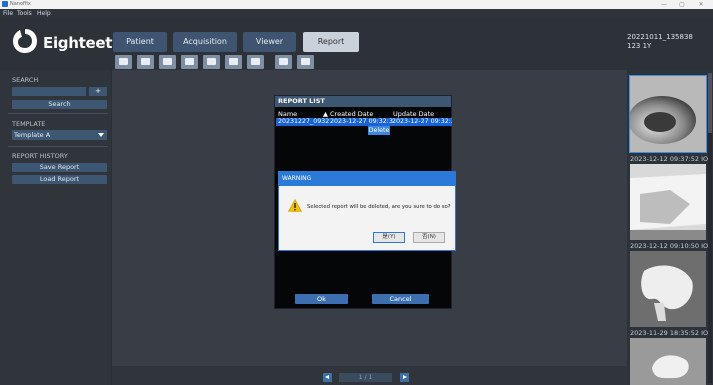 Image resolution: width=713 pixels, height=385 pixels. I want to click on app-icon, so click(5, 4).